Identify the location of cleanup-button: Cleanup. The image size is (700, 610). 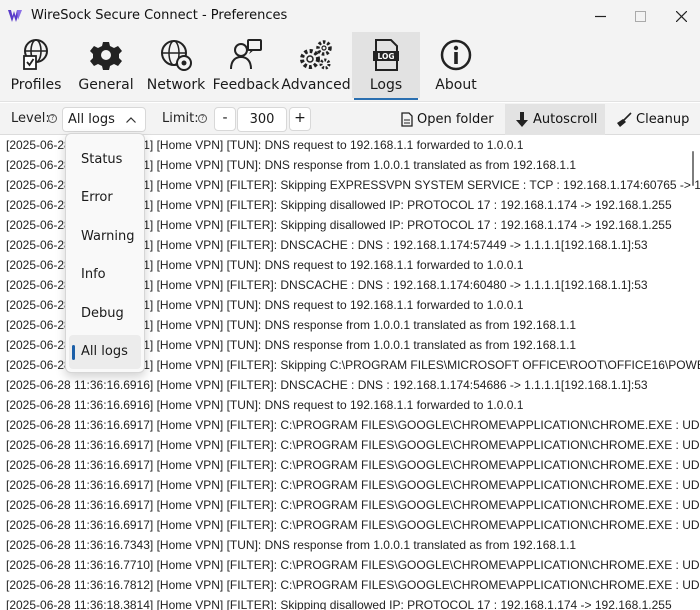
(656, 119).